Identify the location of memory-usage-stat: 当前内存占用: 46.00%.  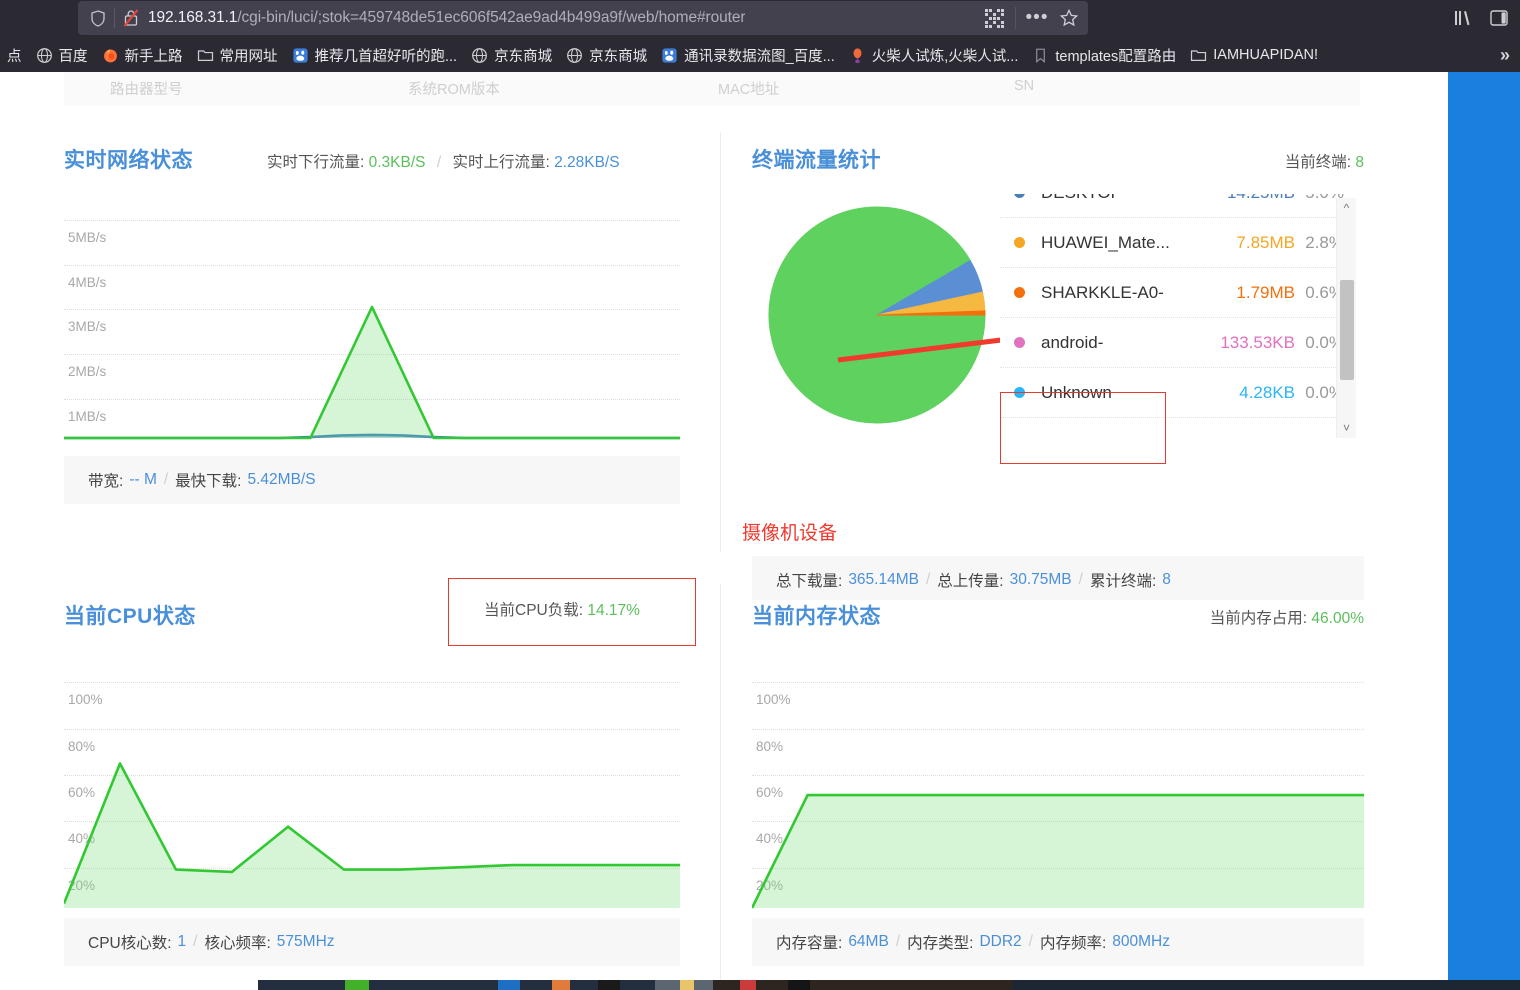
(1287, 617).